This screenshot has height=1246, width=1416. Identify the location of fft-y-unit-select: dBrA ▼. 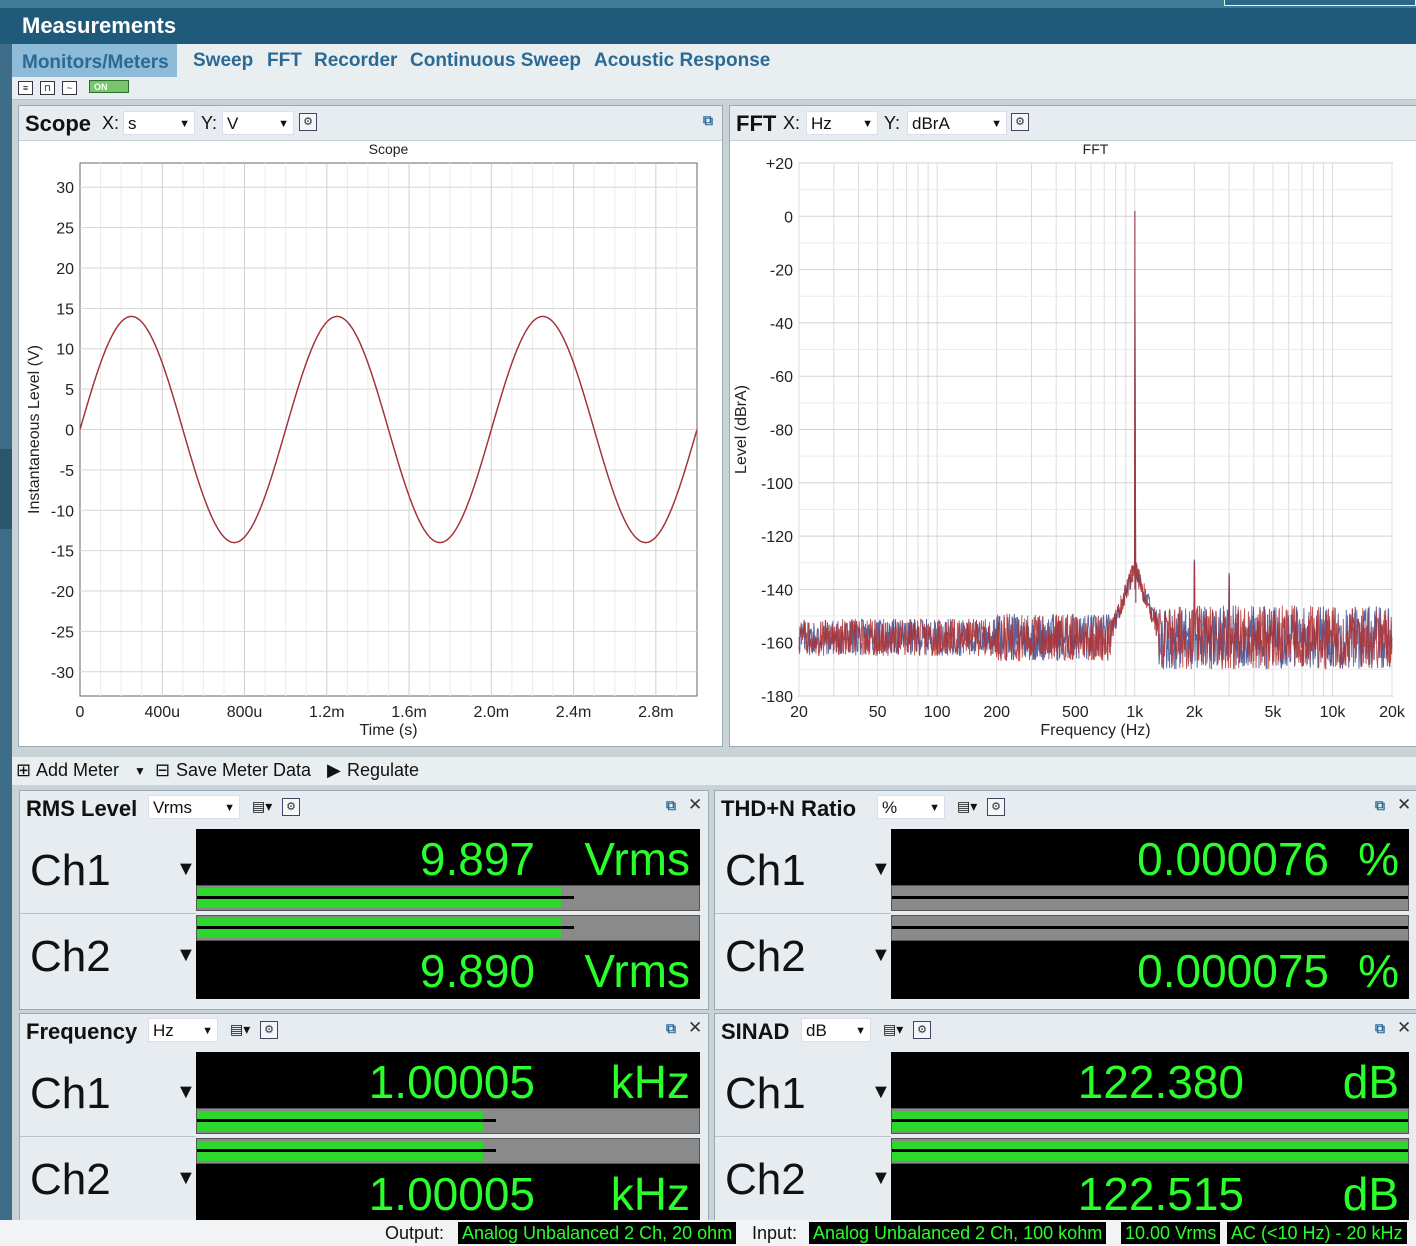
(957, 123).